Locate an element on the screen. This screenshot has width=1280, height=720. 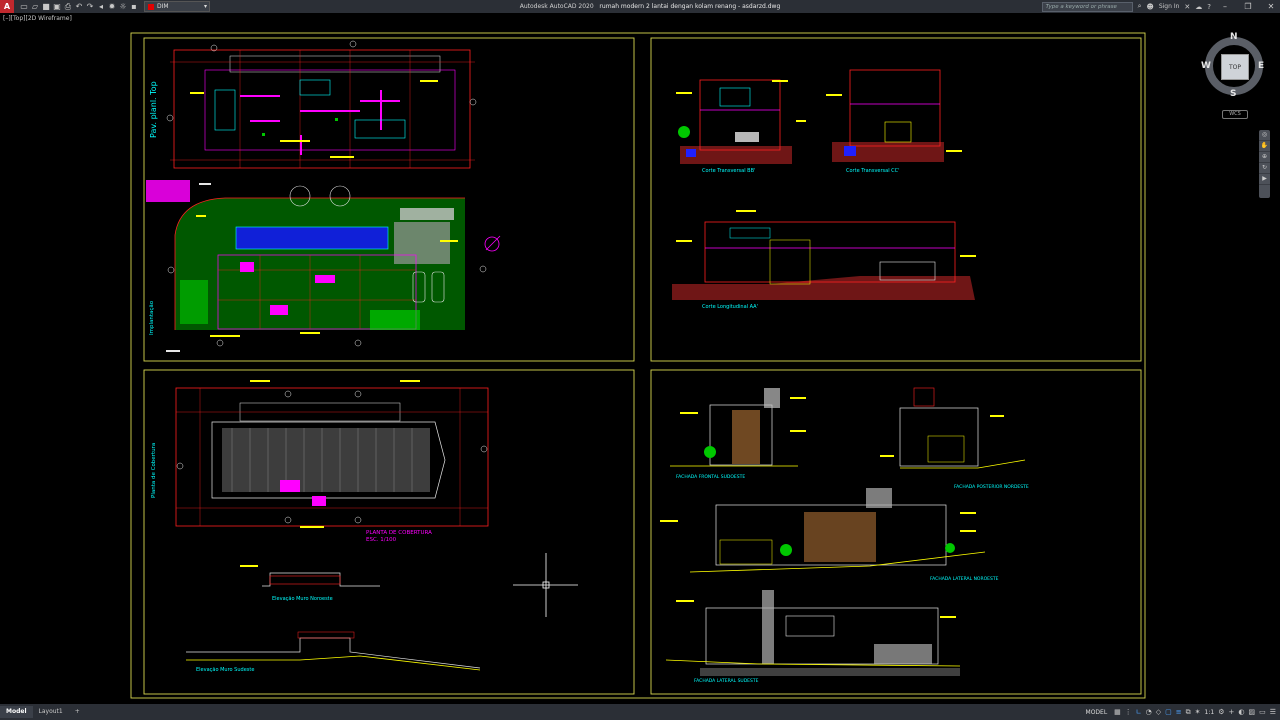
ortho-icon: ∟ is located at coordinates (1139, 712).